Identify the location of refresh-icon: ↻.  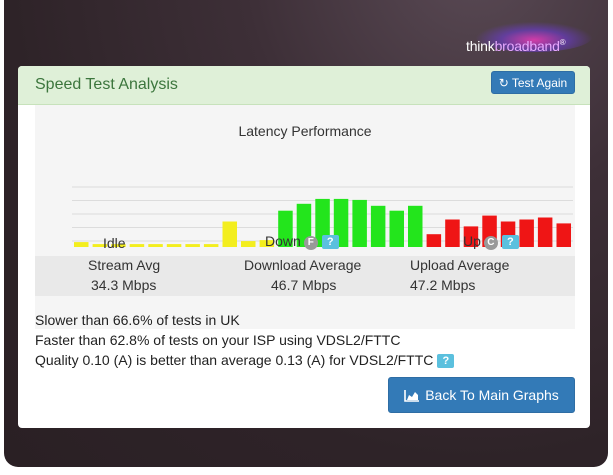
(503, 83).